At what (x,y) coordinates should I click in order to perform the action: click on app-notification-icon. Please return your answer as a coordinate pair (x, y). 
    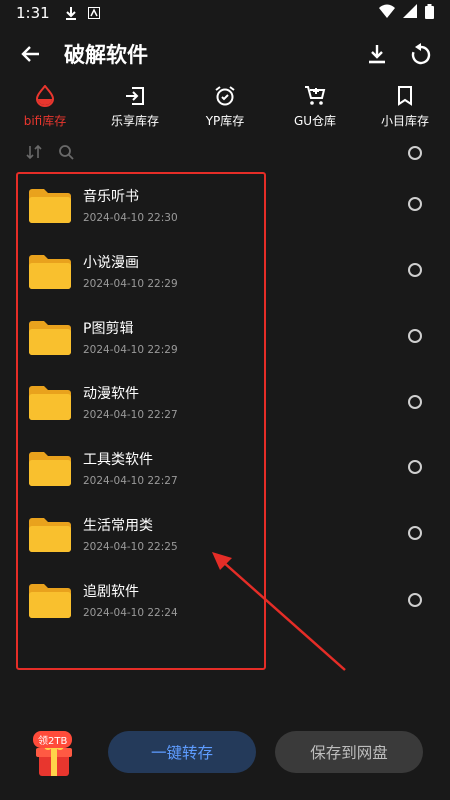
    Looking at the image, I should click on (93, 13).